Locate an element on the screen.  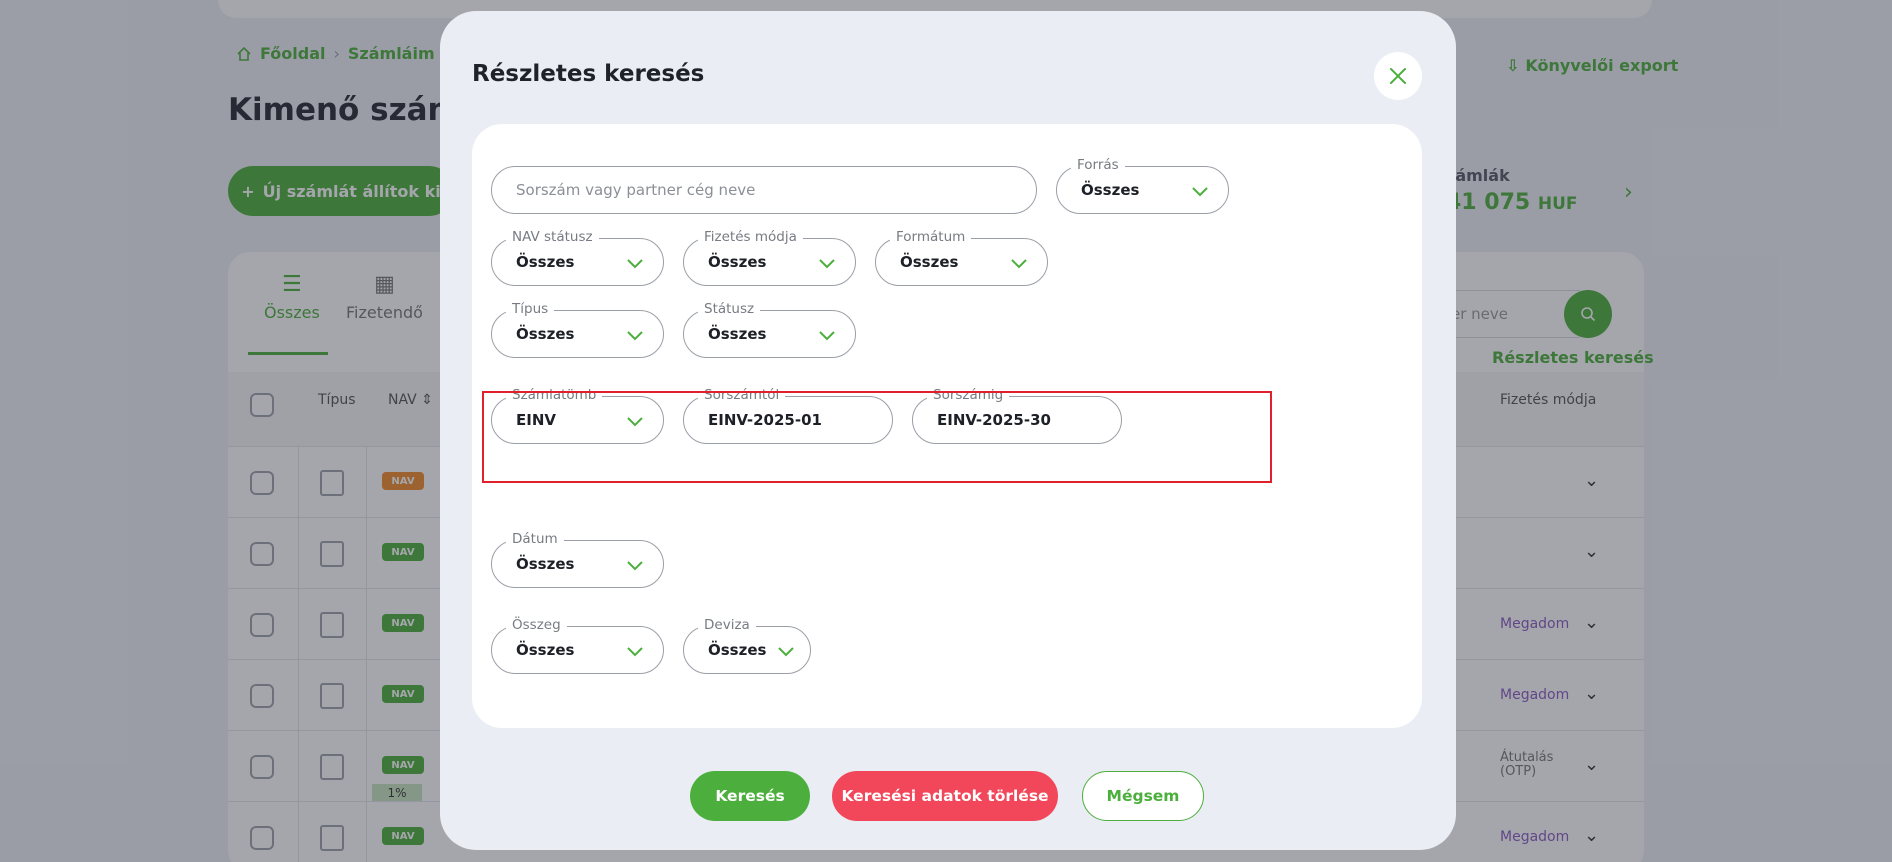
close-icon is located at coordinates (1398, 76).